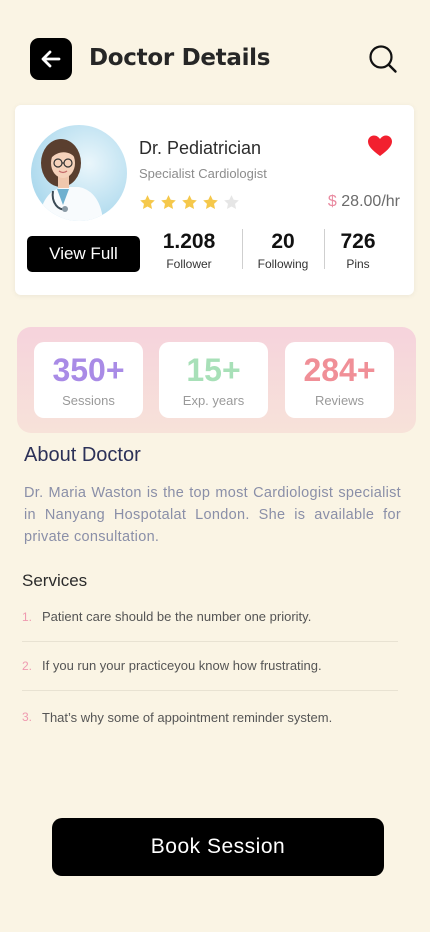 The width and height of the screenshot is (430, 932). Describe the element at coordinates (27, 717) in the screenshot. I see `service-number: 3.` at that location.